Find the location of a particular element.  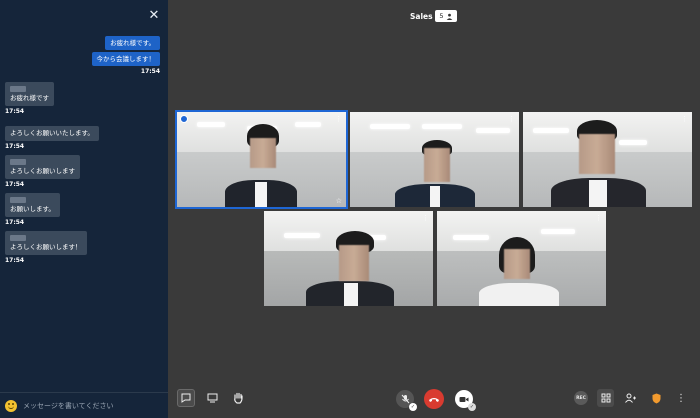

chat-message-in: よろしくお願いいたします。 17:54 is located at coordinates (84, 135).